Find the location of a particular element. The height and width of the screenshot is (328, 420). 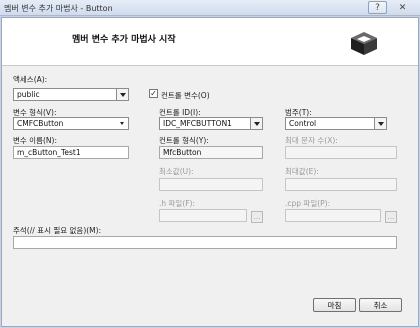

control-id-dropdown-button is located at coordinates (256, 123).